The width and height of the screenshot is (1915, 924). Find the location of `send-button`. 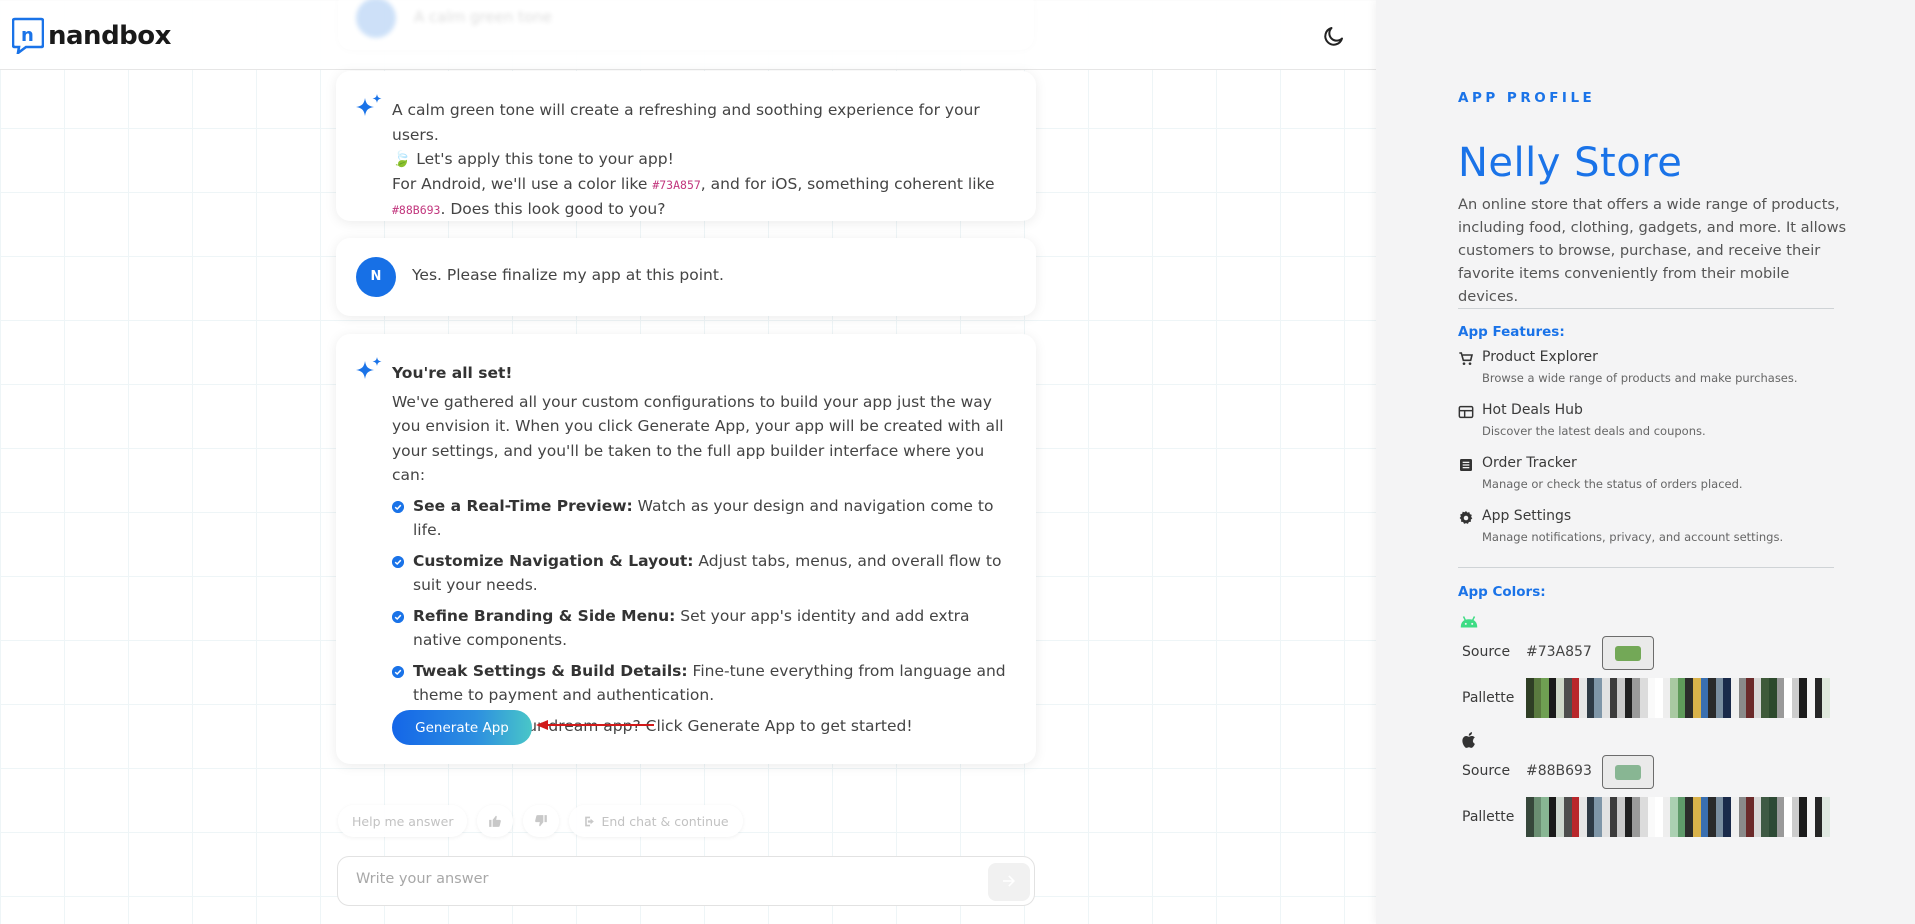

send-button is located at coordinates (1009, 882).